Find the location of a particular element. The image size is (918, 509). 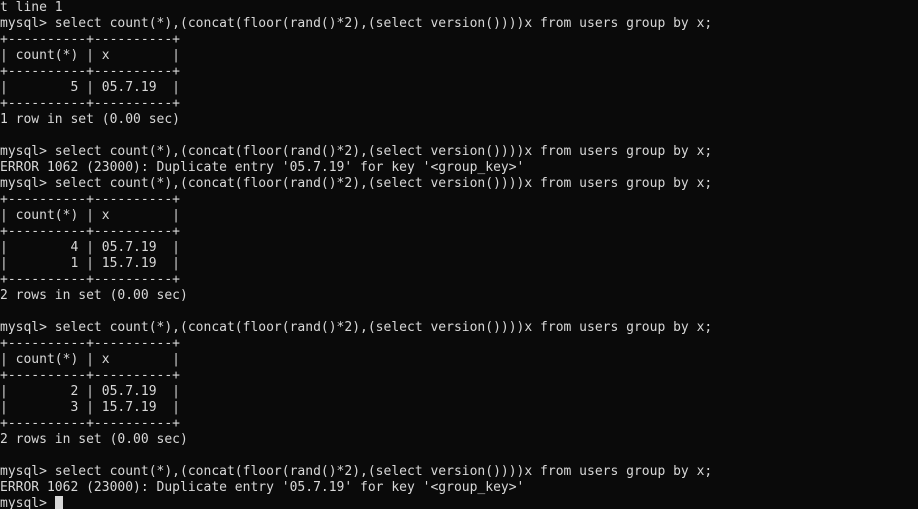

table-row: | 2 | 05.7.19 | is located at coordinates (90, 391).